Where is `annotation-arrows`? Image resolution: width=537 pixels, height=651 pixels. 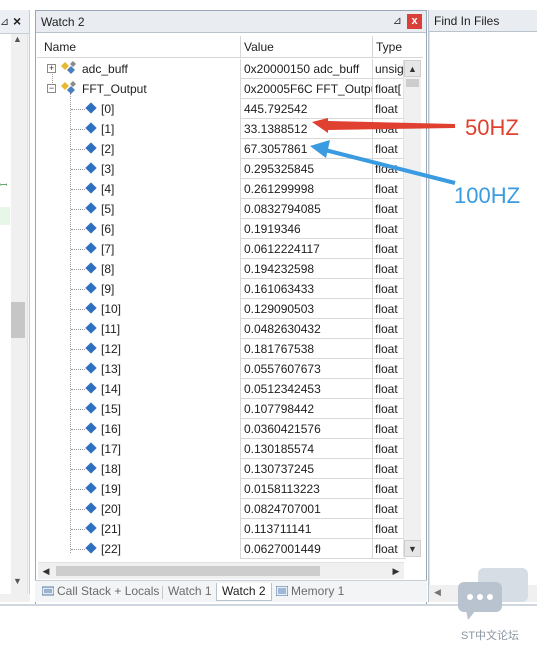 annotation-arrows is located at coordinates (383, 151).